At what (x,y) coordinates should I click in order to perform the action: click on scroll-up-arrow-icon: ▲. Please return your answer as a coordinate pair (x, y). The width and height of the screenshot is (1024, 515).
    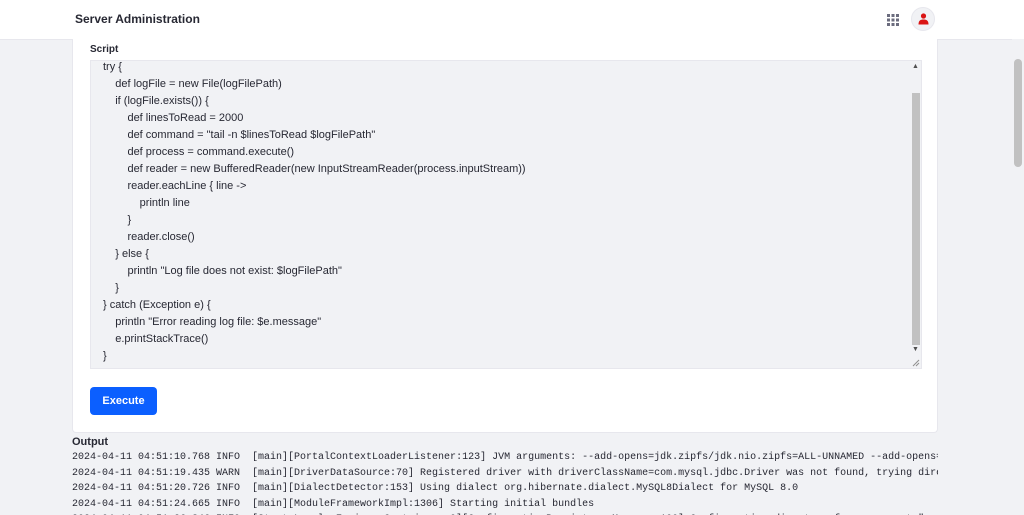
    Looking at the image, I should click on (915, 66).